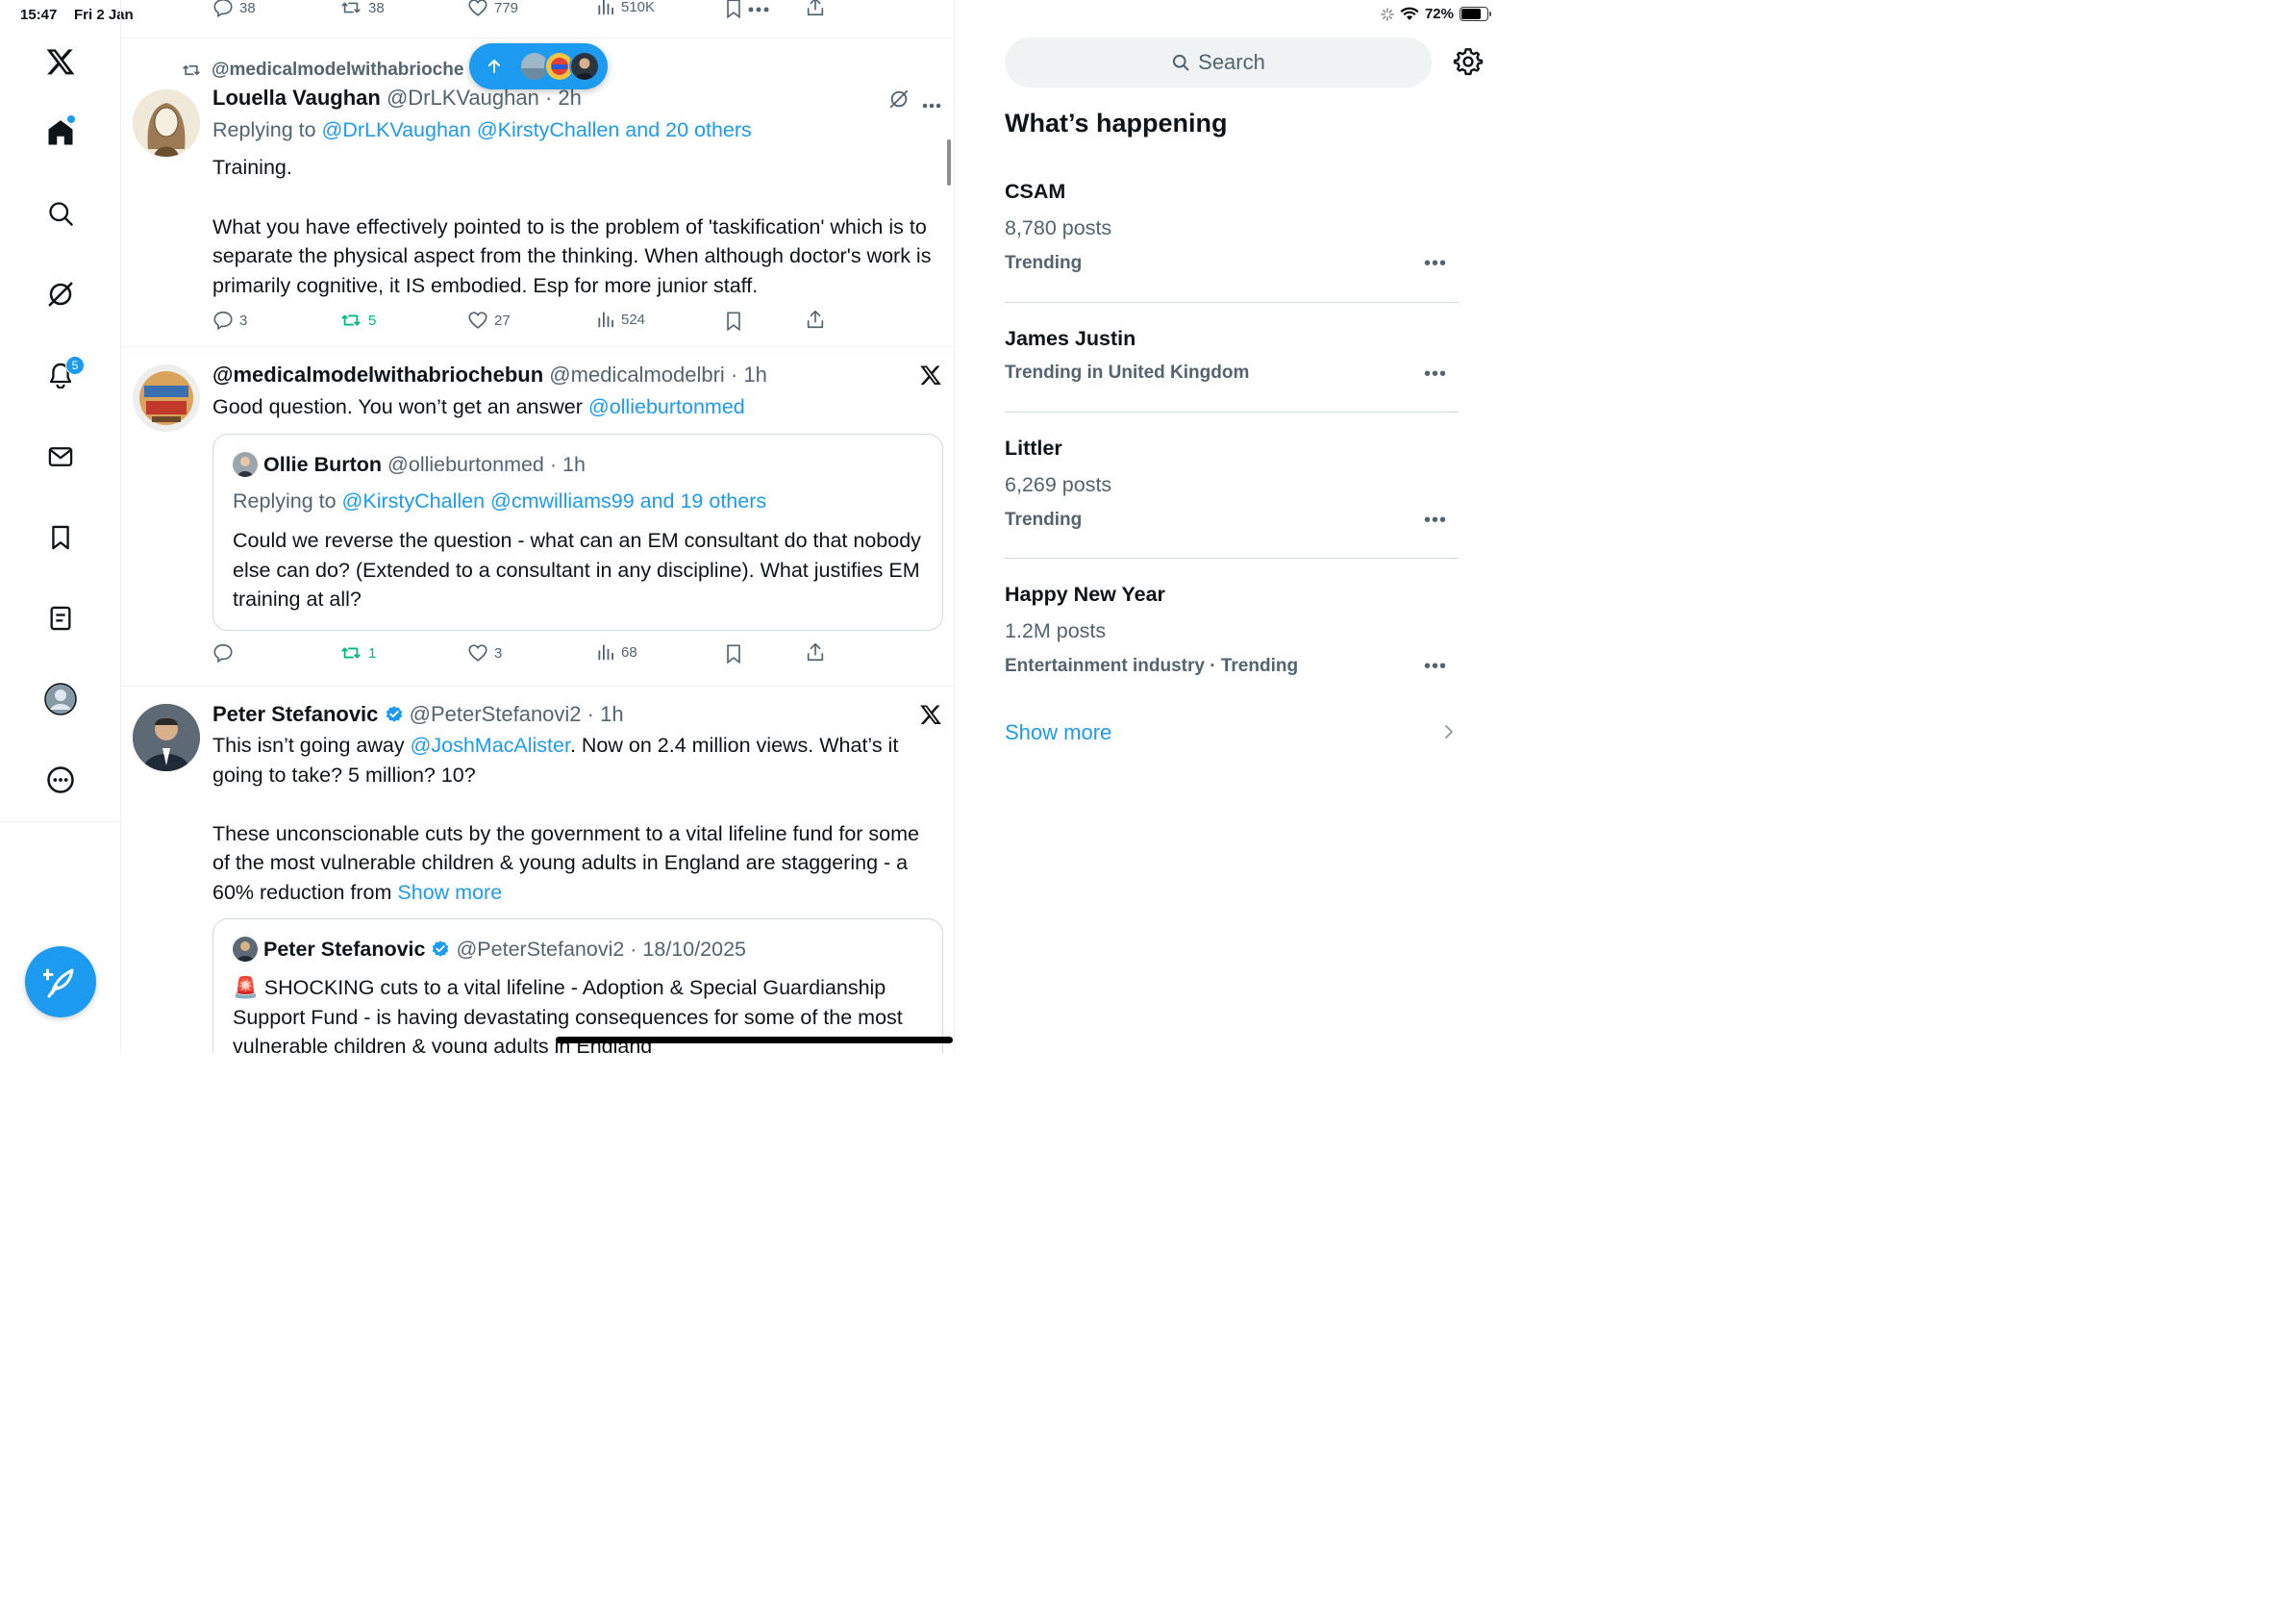 The image size is (2296, 1604). I want to click on repost-button: 1, so click(357, 653).